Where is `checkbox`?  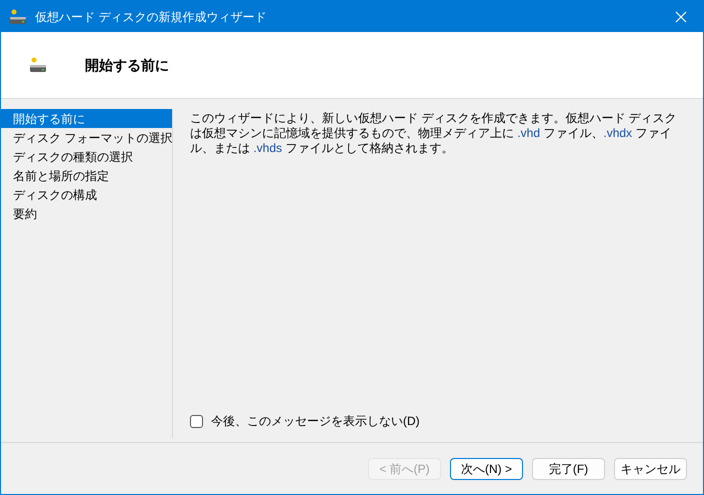
checkbox is located at coordinates (196, 421).